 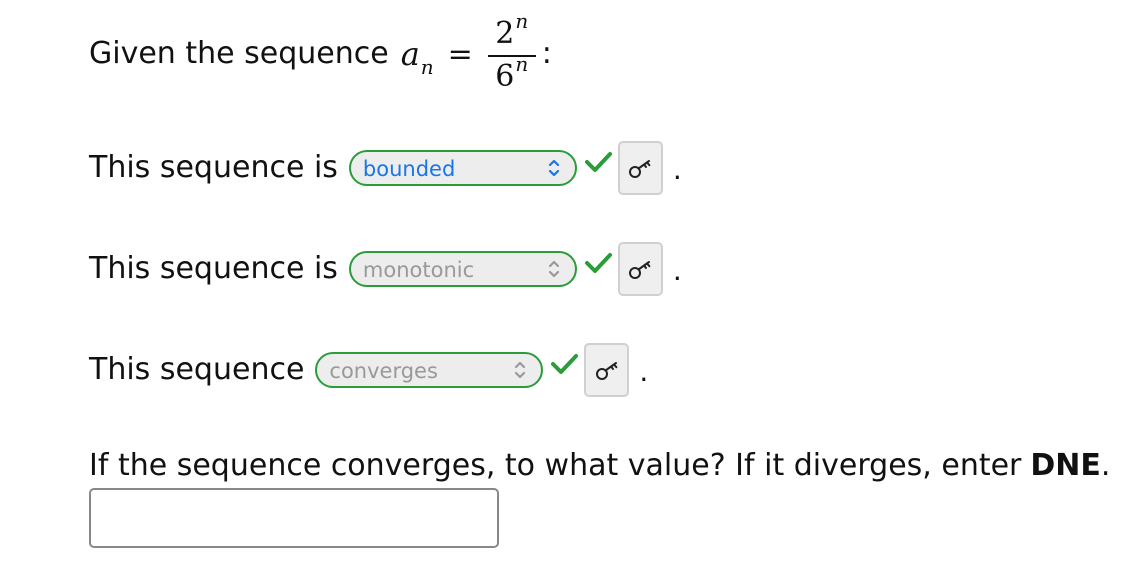 I want to click on boundedness-select: bounded, so click(x=462, y=168).